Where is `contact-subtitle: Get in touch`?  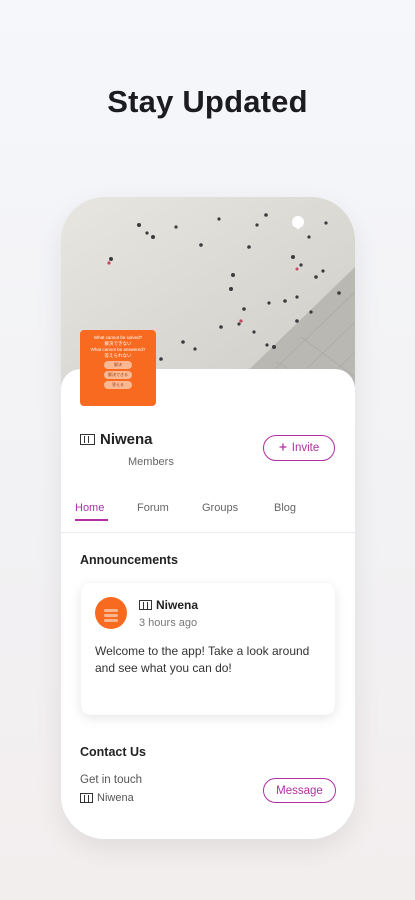 contact-subtitle: Get in touch is located at coordinates (111, 780).